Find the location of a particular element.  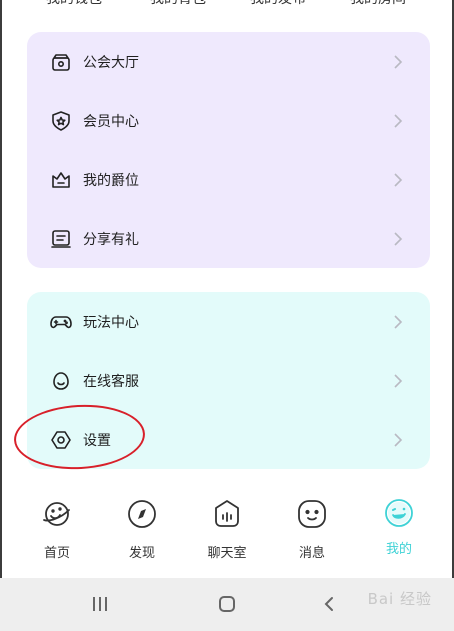

nav-label-active: 我的 is located at coordinates (398, 549).